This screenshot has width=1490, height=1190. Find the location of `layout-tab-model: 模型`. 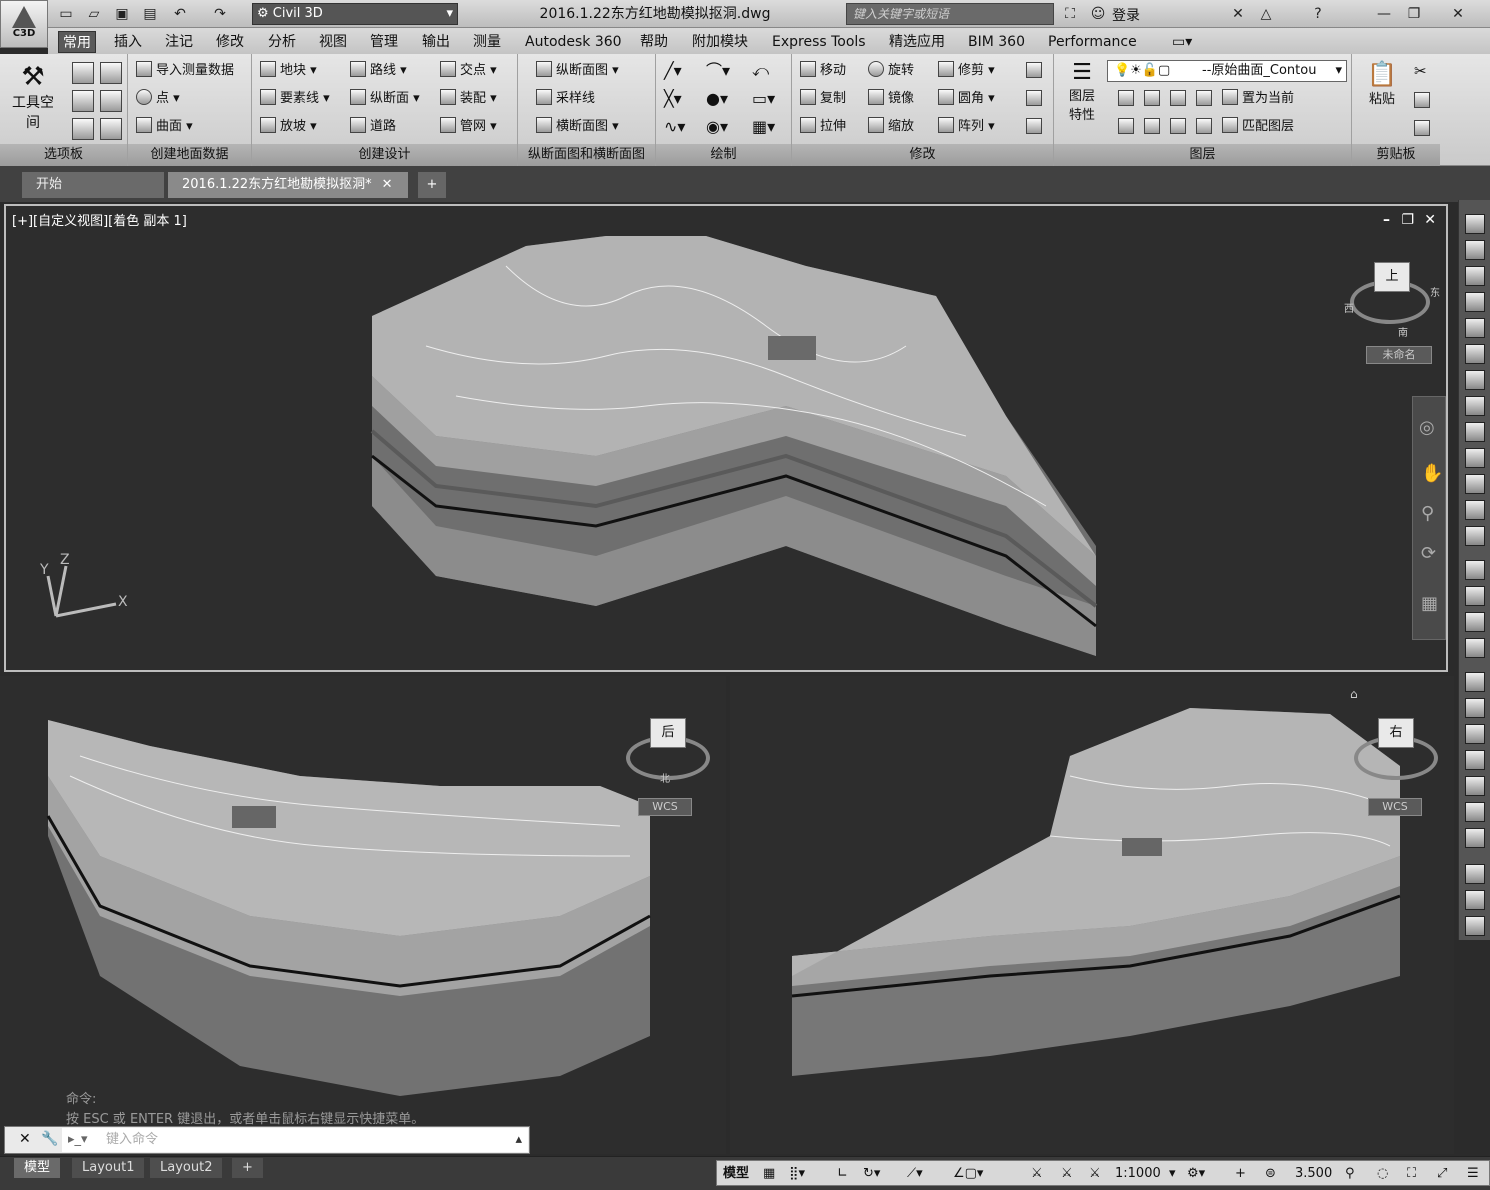

layout-tab-model: 模型 is located at coordinates (37, 1168).